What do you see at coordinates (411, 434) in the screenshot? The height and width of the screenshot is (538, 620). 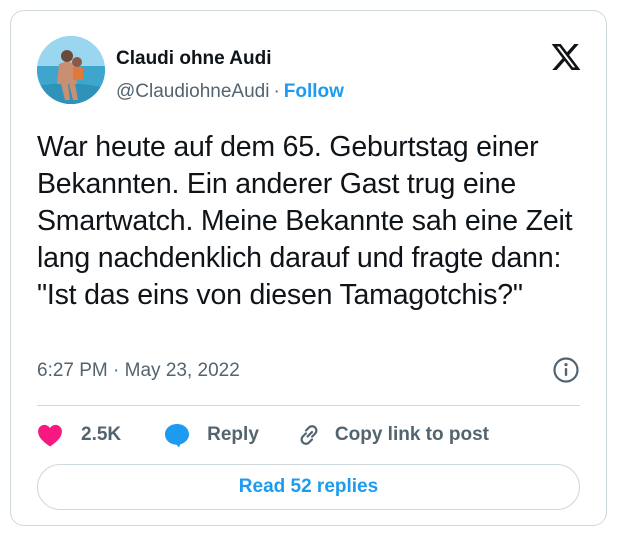 I see `copy-link-label: Copy link to post` at bounding box center [411, 434].